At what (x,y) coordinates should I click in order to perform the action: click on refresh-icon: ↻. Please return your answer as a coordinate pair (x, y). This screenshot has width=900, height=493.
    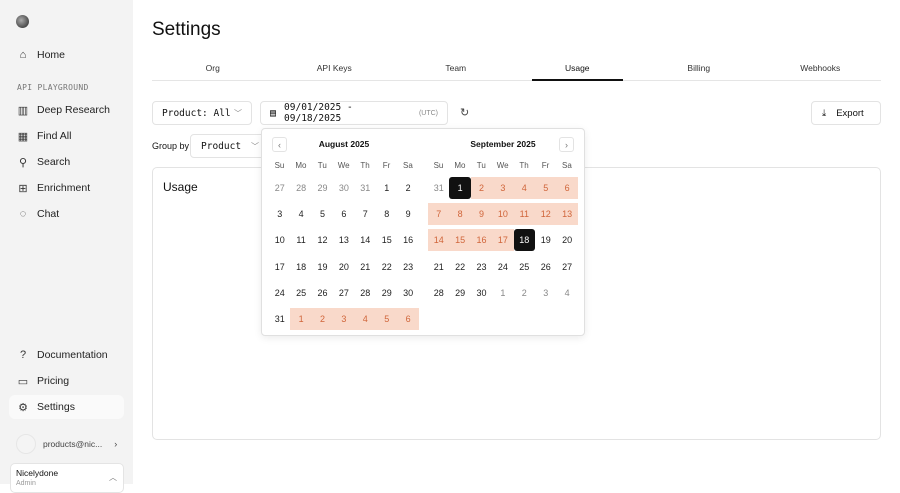
    Looking at the image, I should click on (464, 112).